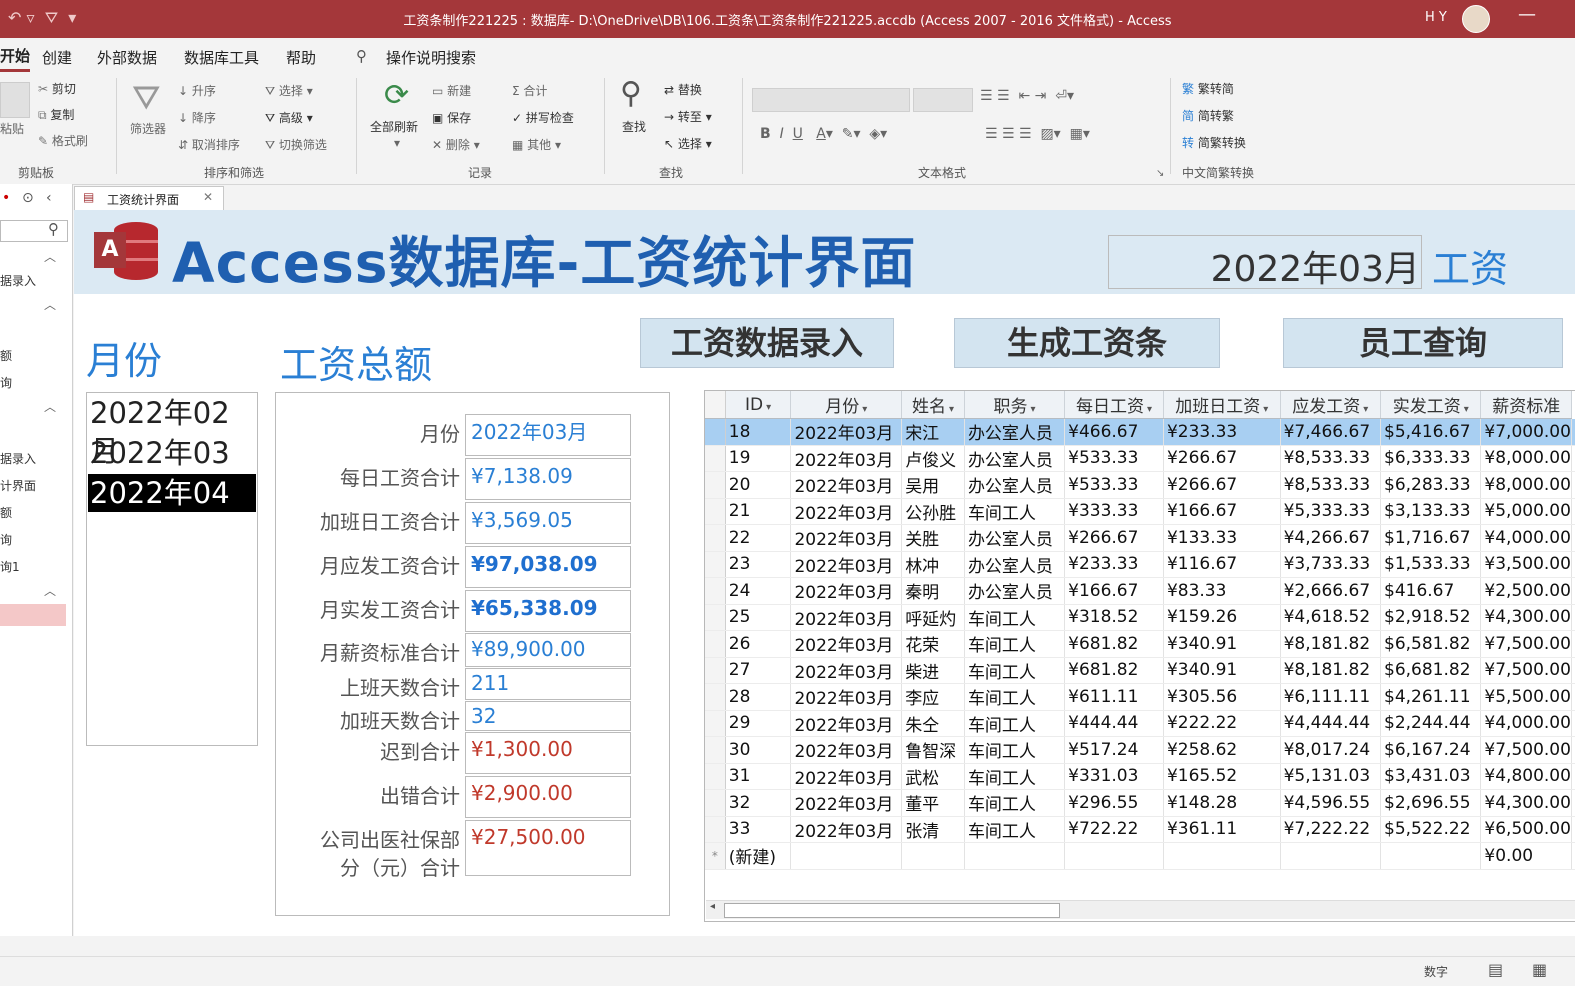 The width and height of the screenshot is (1575, 986). What do you see at coordinates (172, 453) in the screenshot?
I see `list-item: 2022年03月` at bounding box center [172, 453].